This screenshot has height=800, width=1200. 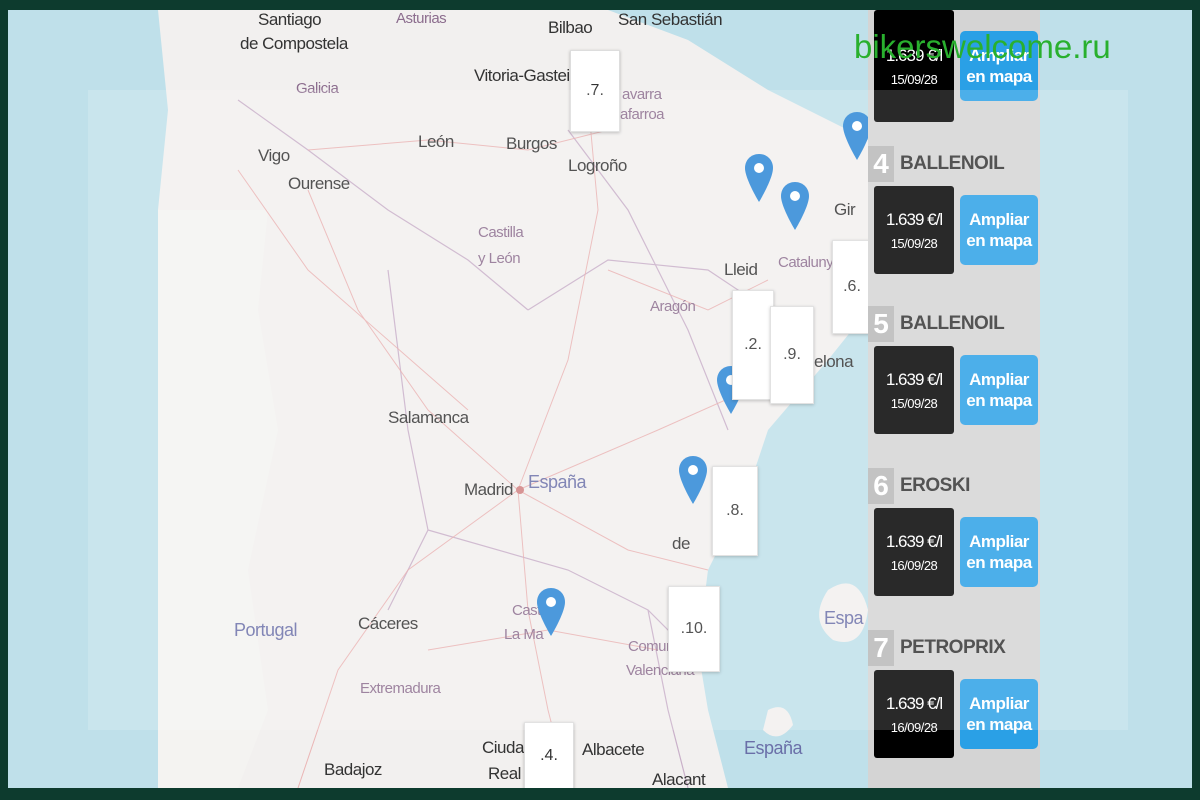 I want to click on map-label-ciudad-real-2: Real, so click(x=504, y=773).